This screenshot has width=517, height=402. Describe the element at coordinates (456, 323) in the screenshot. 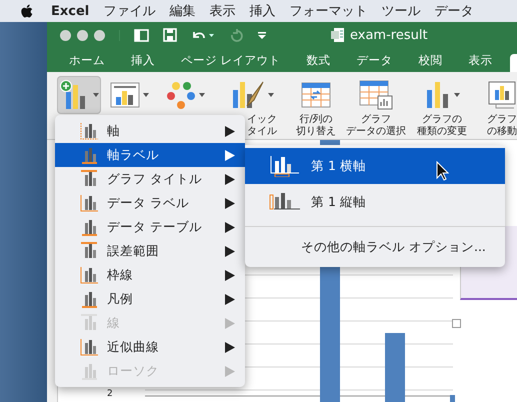

I see `resize-handle` at that location.